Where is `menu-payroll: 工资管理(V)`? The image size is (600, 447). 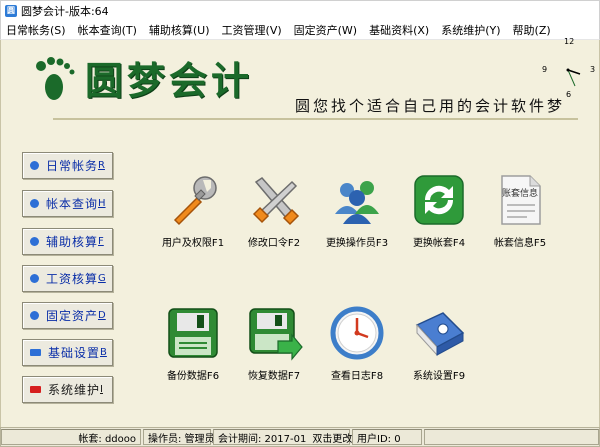 menu-payroll: 工资管理(V) is located at coordinates (252, 30).